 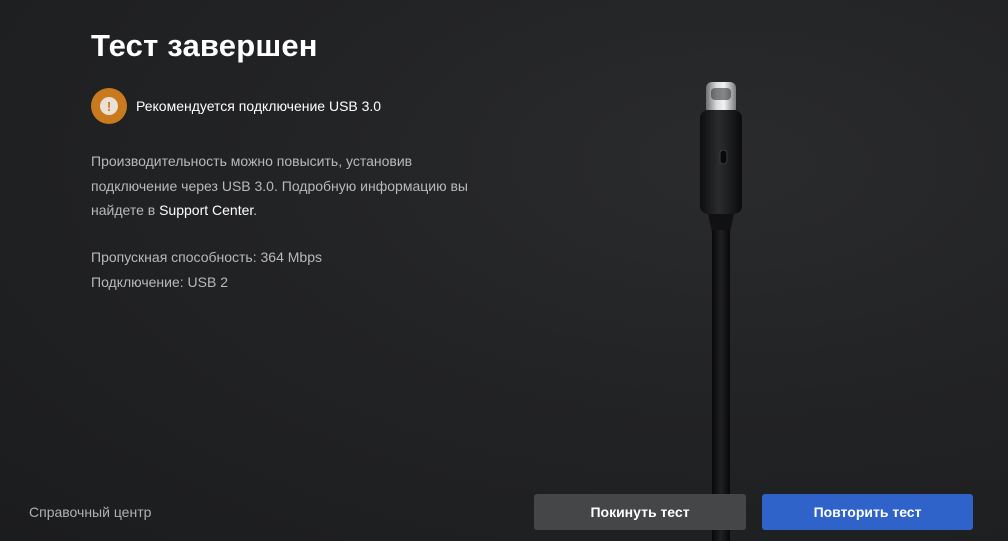 What do you see at coordinates (721, 311) in the screenshot?
I see `usb-c-cable-illustration` at bounding box center [721, 311].